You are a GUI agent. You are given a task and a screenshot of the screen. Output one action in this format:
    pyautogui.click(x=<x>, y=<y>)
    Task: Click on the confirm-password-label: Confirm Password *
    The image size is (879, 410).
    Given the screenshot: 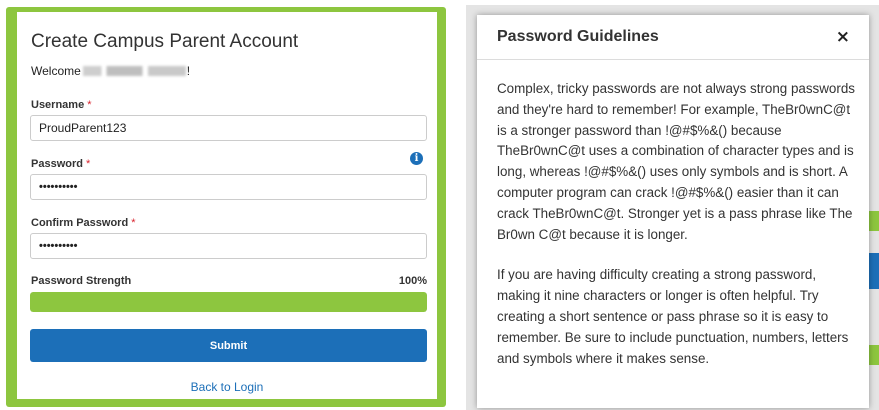 What is the action you would take?
    pyautogui.click(x=83, y=223)
    